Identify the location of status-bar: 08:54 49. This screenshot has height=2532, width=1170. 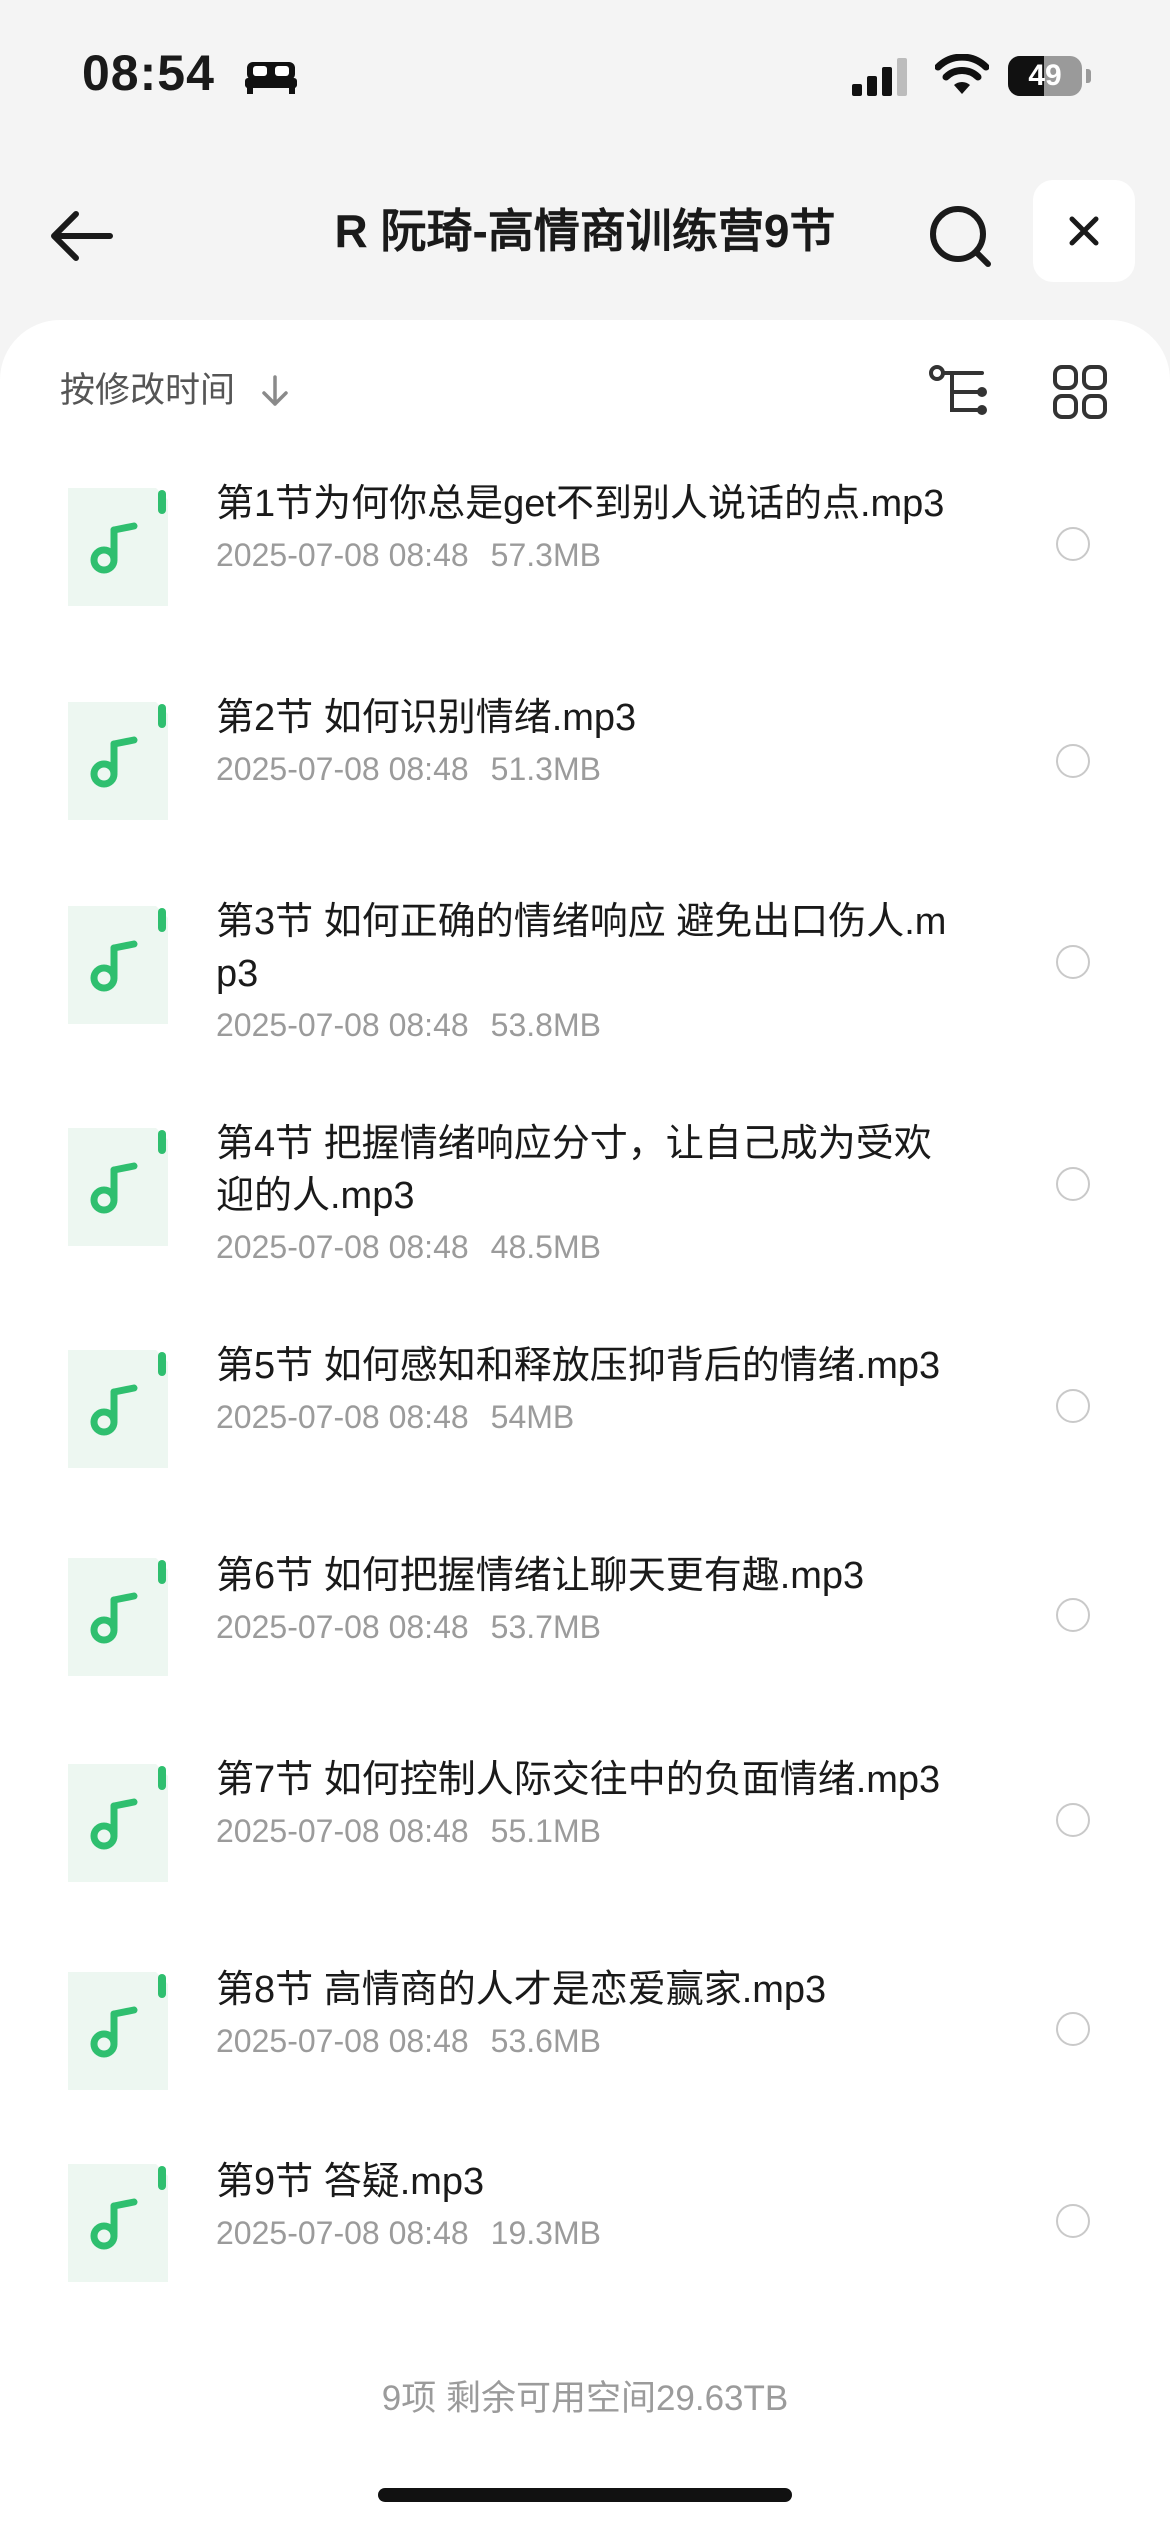
(585, 75).